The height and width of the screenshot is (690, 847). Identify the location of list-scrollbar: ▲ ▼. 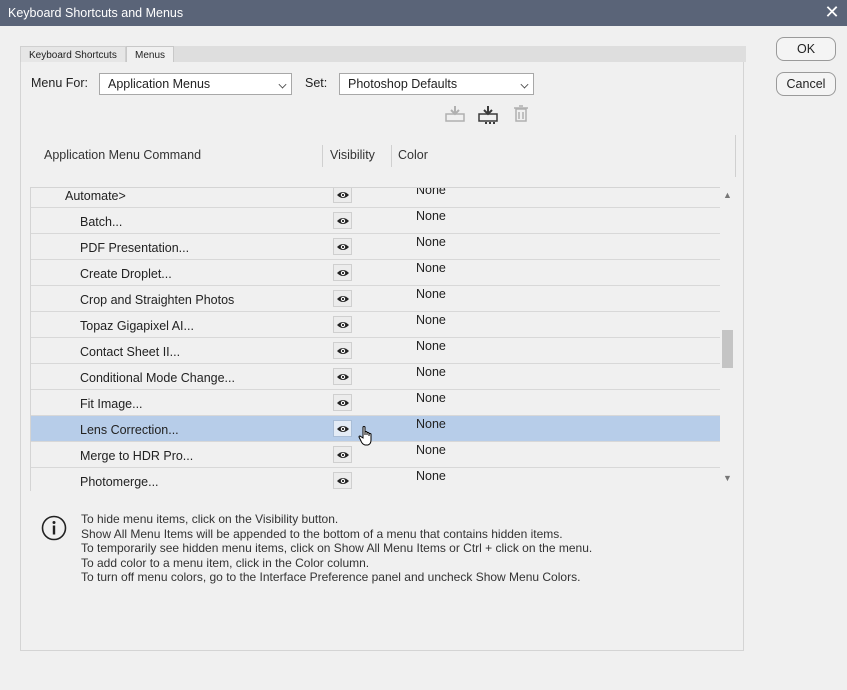
(727, 339).